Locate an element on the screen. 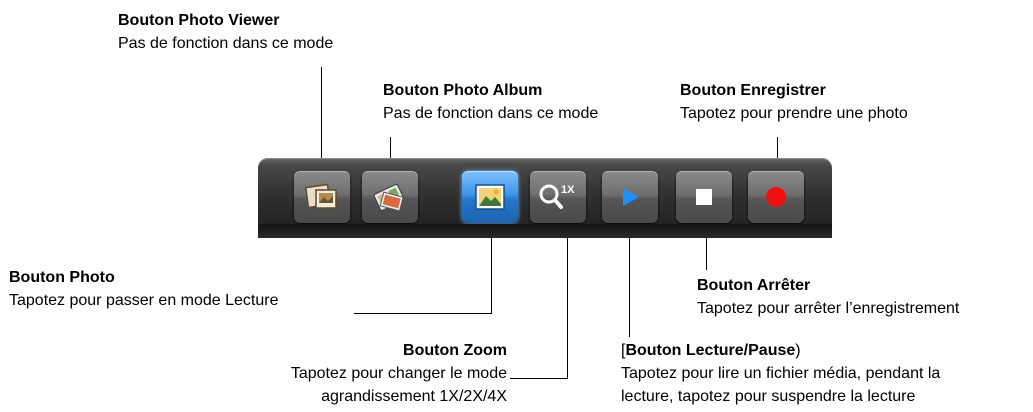  photo-viewer-icon is located at coordinates (322, 197).